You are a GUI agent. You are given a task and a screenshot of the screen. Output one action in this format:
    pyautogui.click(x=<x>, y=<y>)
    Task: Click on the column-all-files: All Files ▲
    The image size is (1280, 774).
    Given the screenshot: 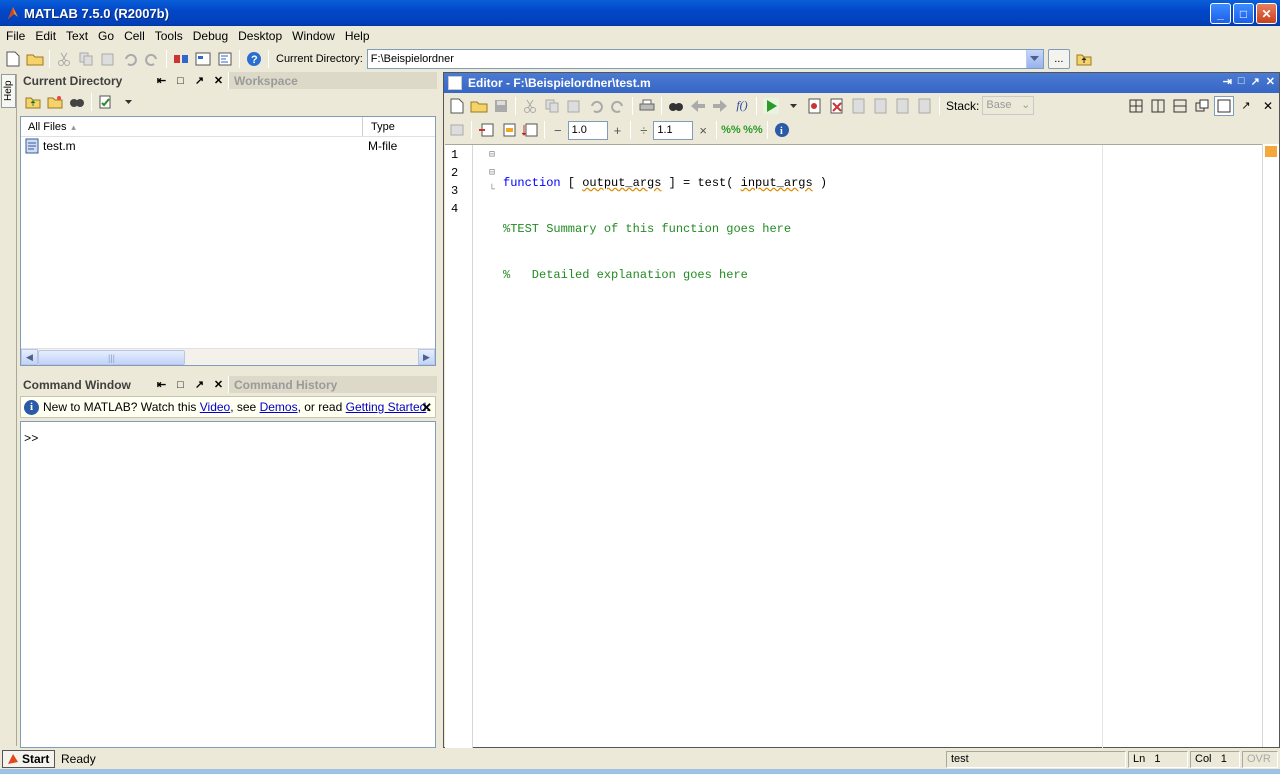 What is the action you would take?
    pyautogui.click(x=192, y=126)
    